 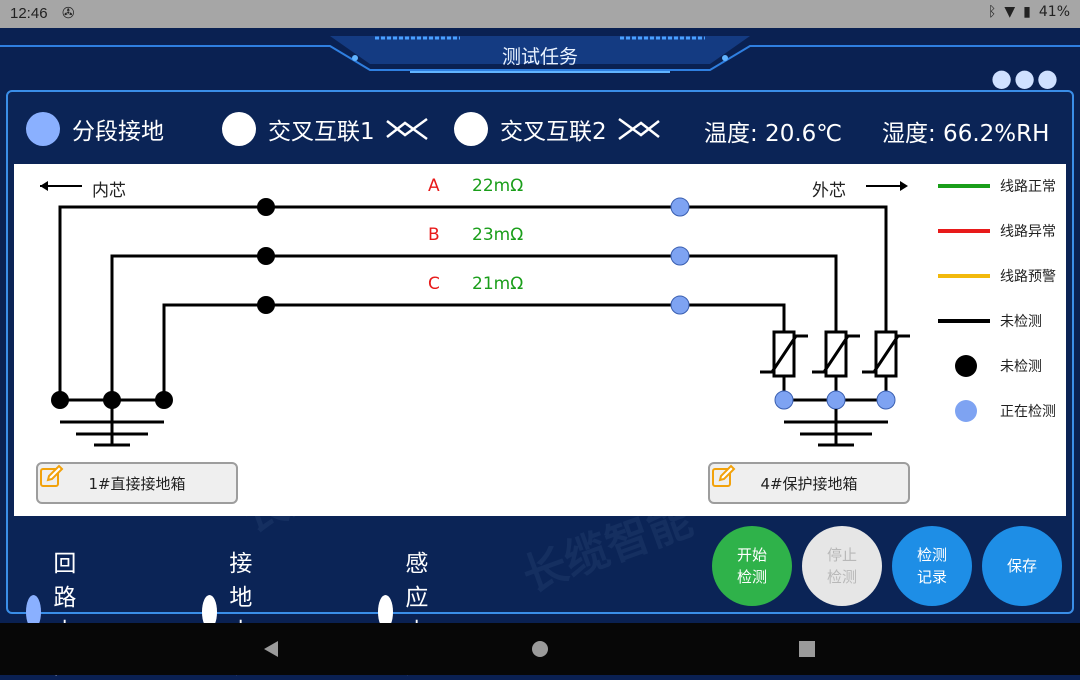 What do you see at coordinates (773, 134) in the screenshot?
I see `temperature-readout: 温度: 20.6℃` at bounding box center [773, 134].